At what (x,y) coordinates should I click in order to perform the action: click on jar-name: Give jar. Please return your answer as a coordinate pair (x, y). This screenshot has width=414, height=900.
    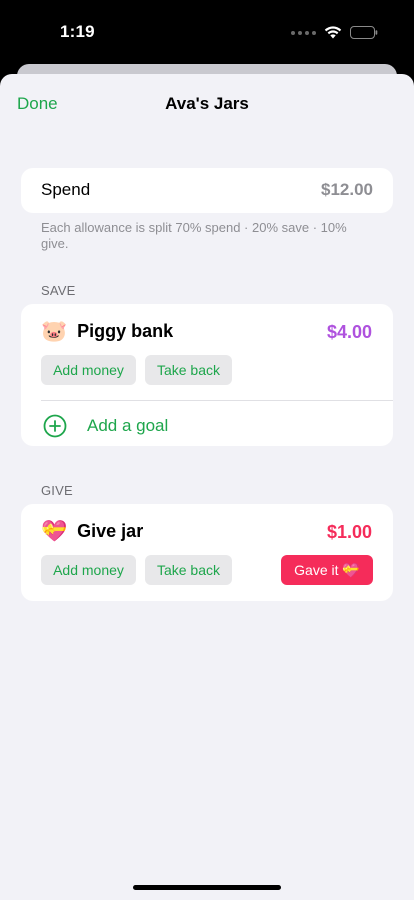
    Looking at the image, I should click on (110, 530).